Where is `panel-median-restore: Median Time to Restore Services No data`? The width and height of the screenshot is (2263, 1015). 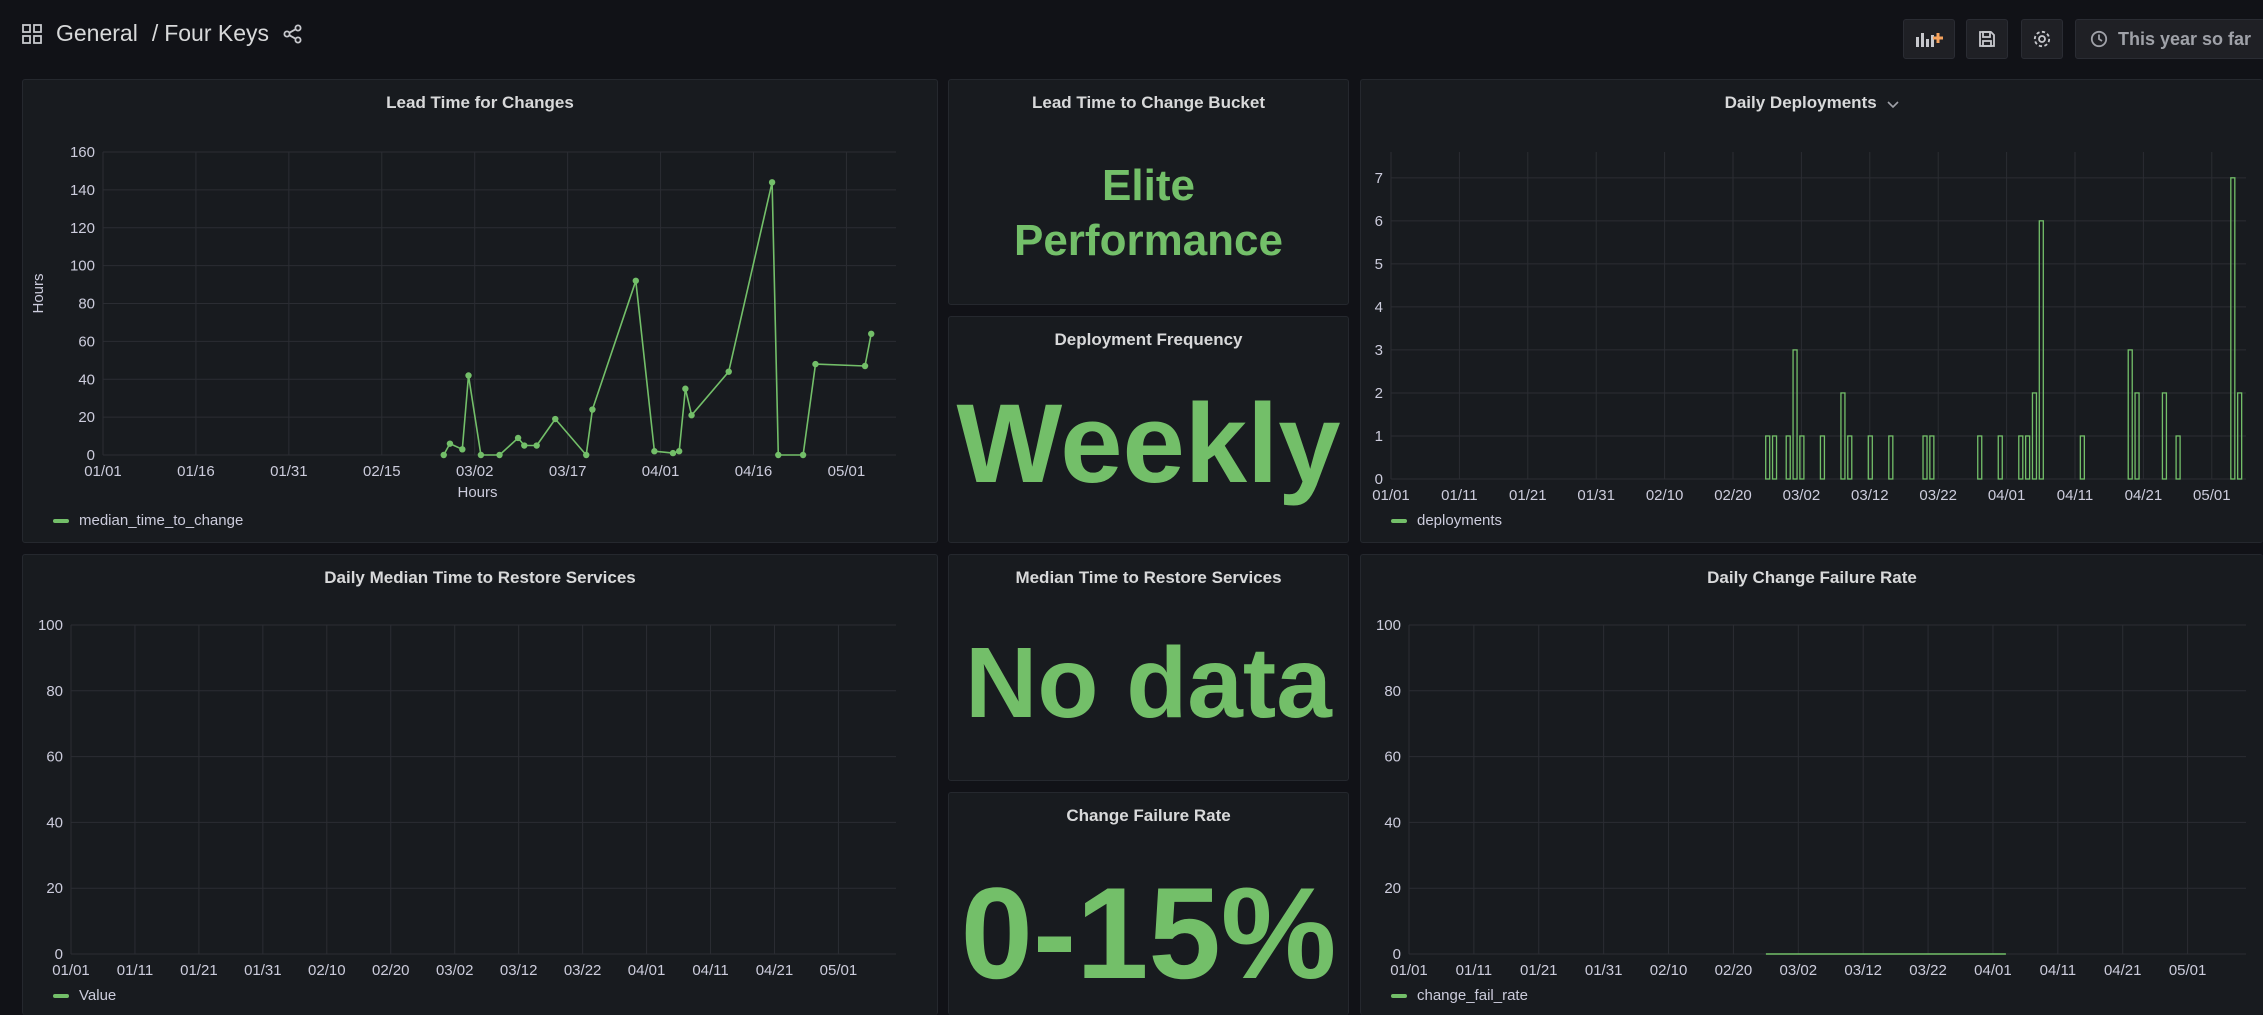 panel-median-restore: Median Time to Restore Services No data is located at coordinates (1148, 667).